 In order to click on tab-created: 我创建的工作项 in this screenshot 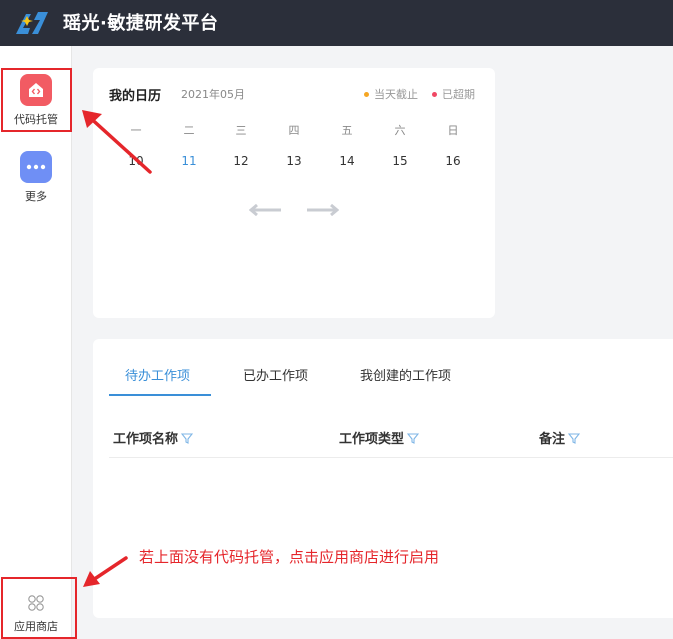, I will do `click(405, 374)`.